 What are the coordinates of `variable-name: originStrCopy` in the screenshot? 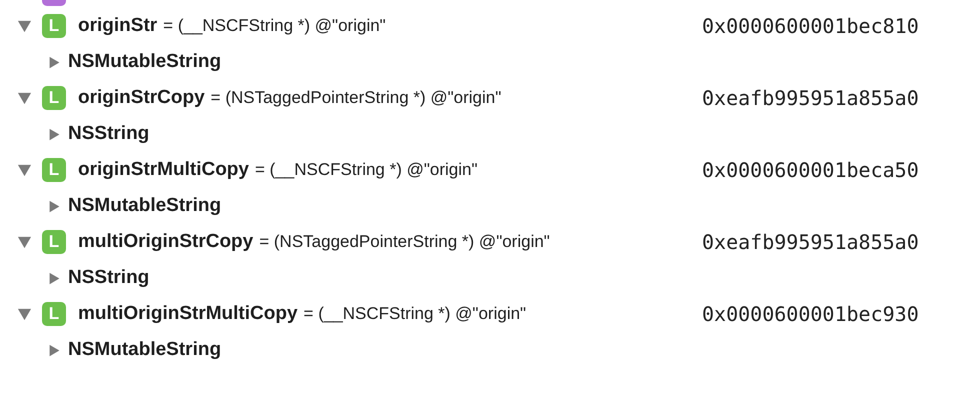 It's located at (141, 98).